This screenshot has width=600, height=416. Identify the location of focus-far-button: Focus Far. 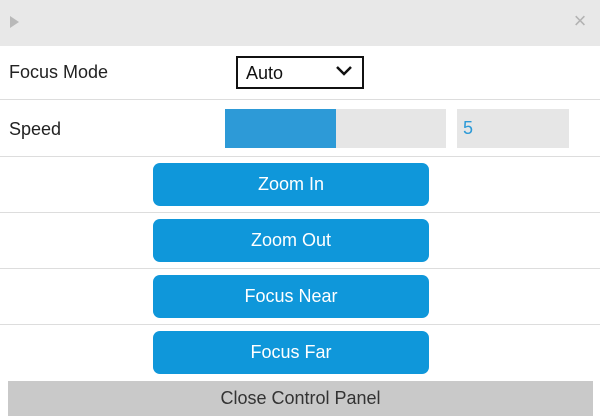
(291, 352).